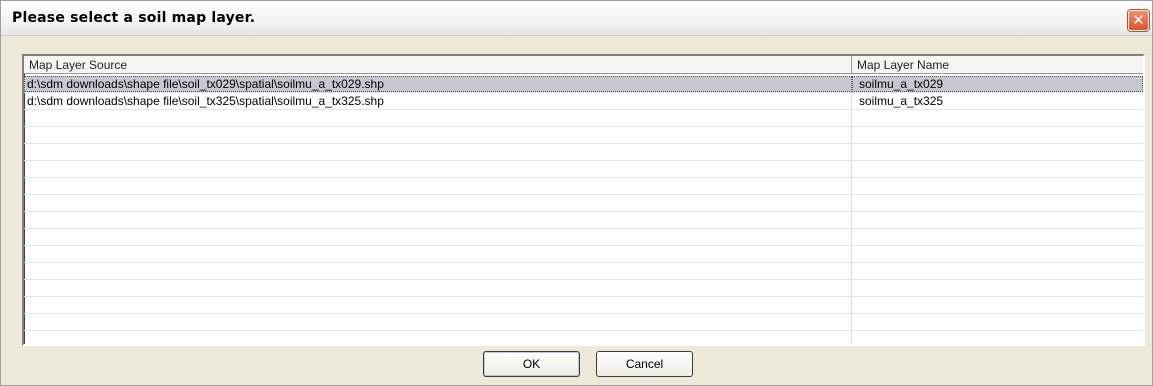 The height and width of the screenshot is (386, 1153). What do you see at coordinates (644, 364) in the screenshot?
I see `cancel-button: Cancel` at bounding box center [644, 364].